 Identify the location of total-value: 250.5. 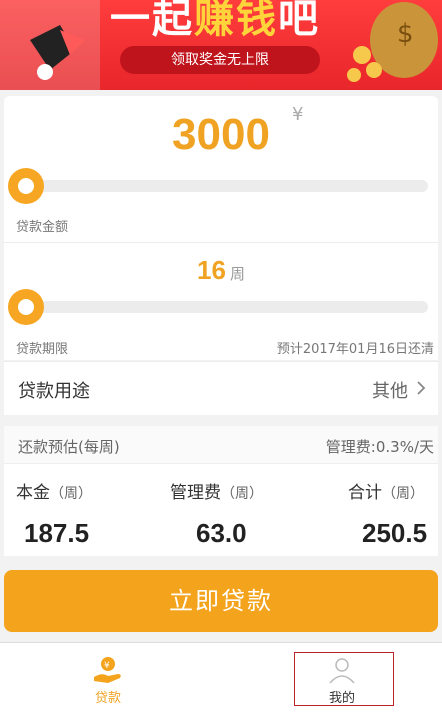
(395, 533).